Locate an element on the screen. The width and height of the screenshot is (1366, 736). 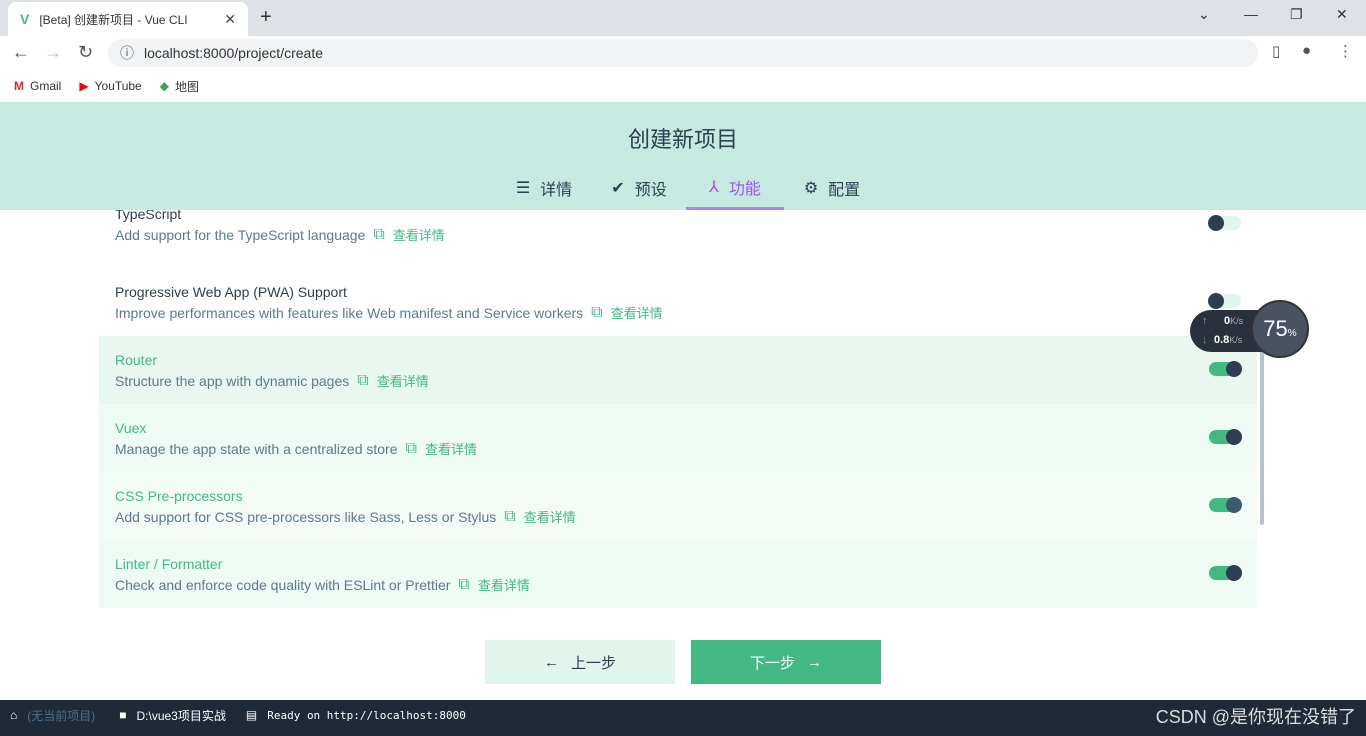
feature-title: Vuex is located at coordinates (131, 428).